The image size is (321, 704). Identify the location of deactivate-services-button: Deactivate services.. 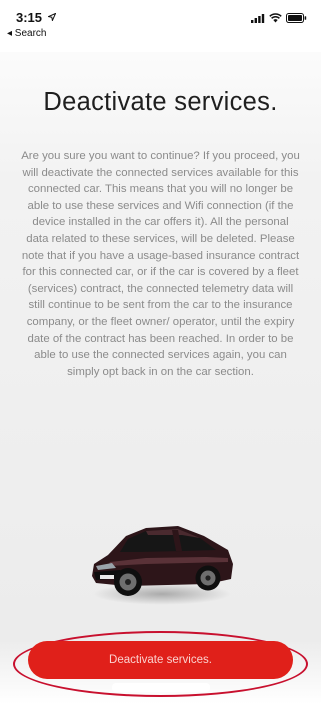
(160, 660).